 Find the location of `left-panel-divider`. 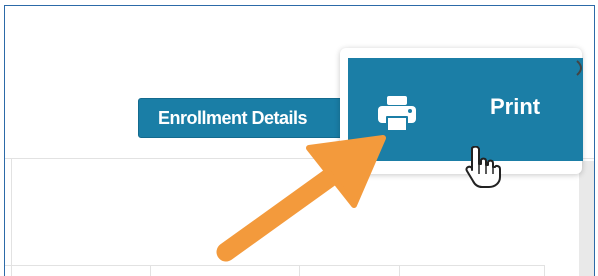

left-panel-divider is located at coordinates (11, 217).